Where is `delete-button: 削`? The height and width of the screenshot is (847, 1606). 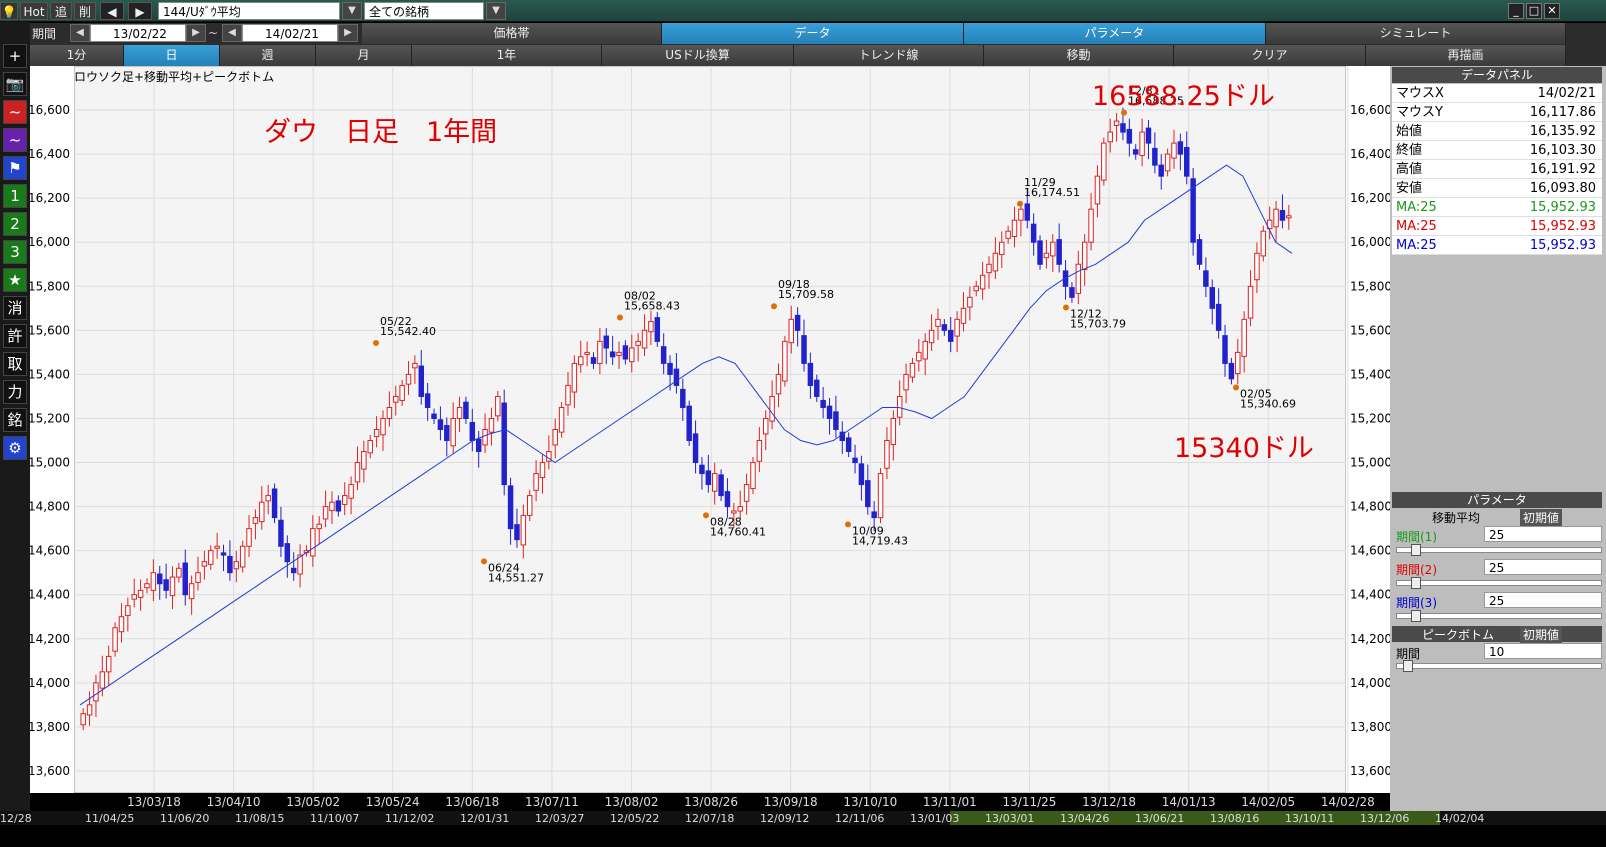 delete-button: 削 is located at coordinates (85, 11).